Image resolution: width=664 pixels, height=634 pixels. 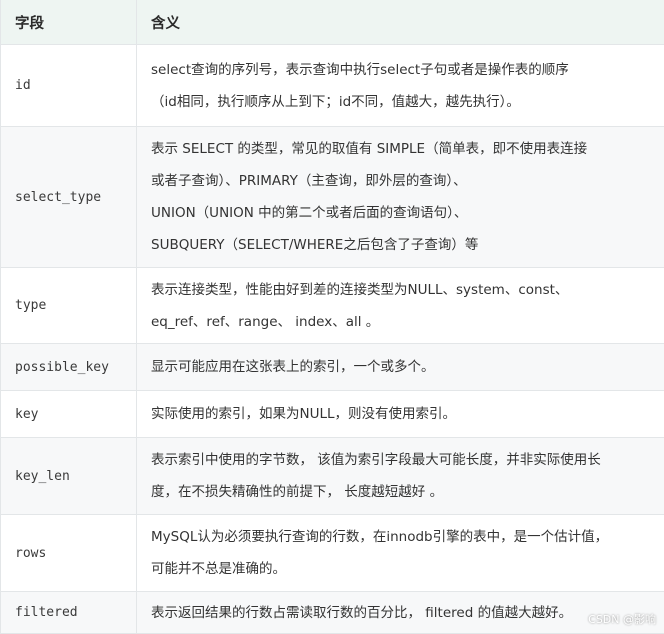 I want to click on desc-line: SUBQUERY（SELECT/WHERE之后包含了子查询）等, so click(x=315, y=245).